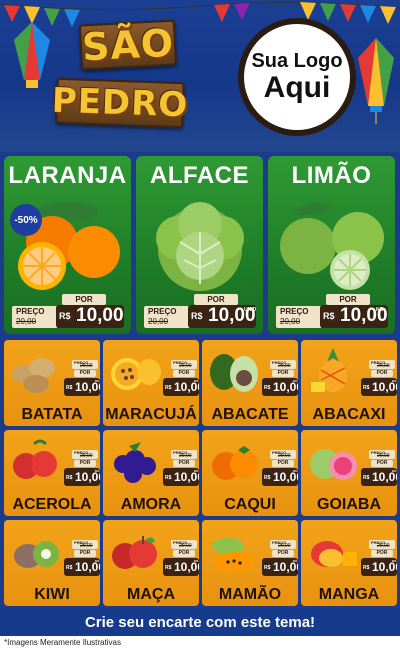 The height and width of the screenshot is (650, 400). Describe the element at coordinates (250, 383) in the screenshot. I see `product-card: PREÇO20,00PORR$10,00KG ABACATE` at that location.